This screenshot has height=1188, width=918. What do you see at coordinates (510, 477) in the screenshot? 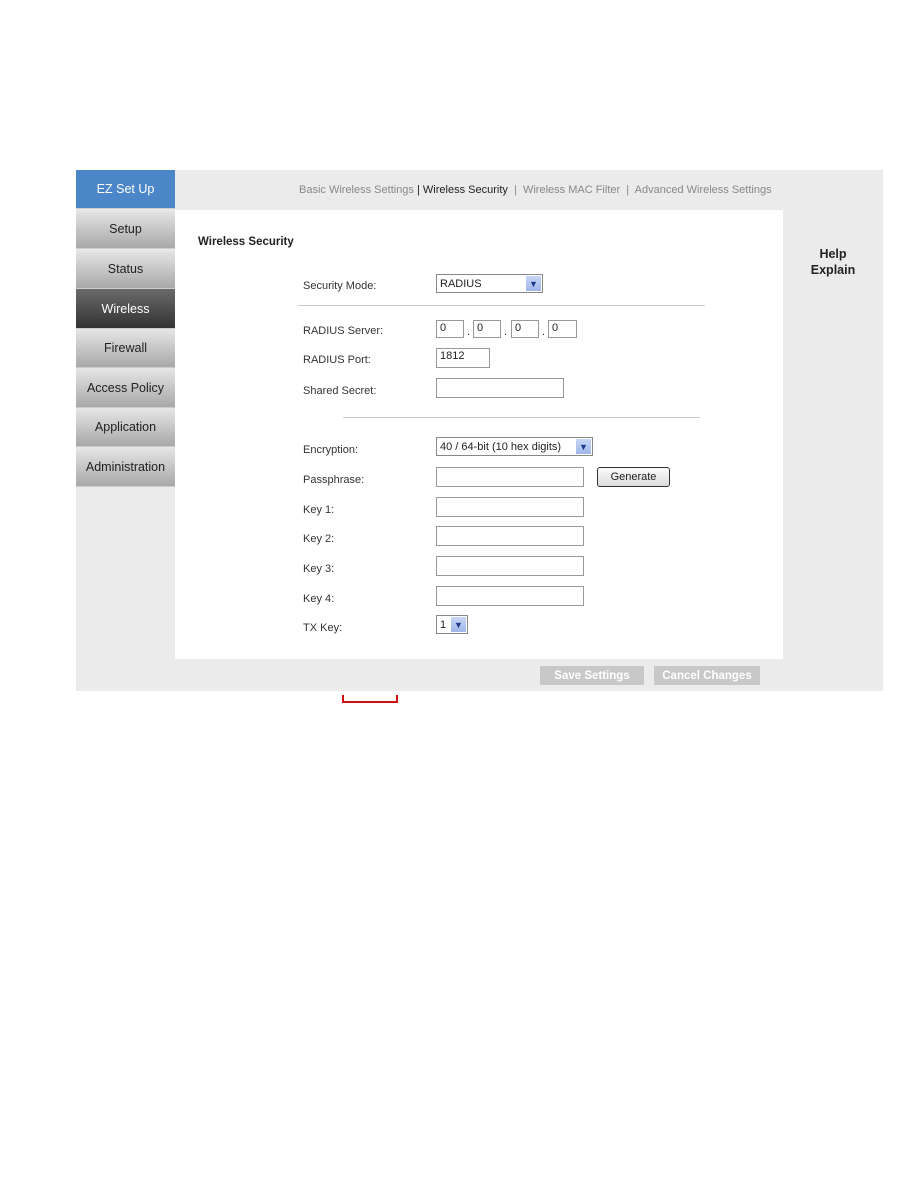
I see `passphrase-input` at bounding box center [510, 477].